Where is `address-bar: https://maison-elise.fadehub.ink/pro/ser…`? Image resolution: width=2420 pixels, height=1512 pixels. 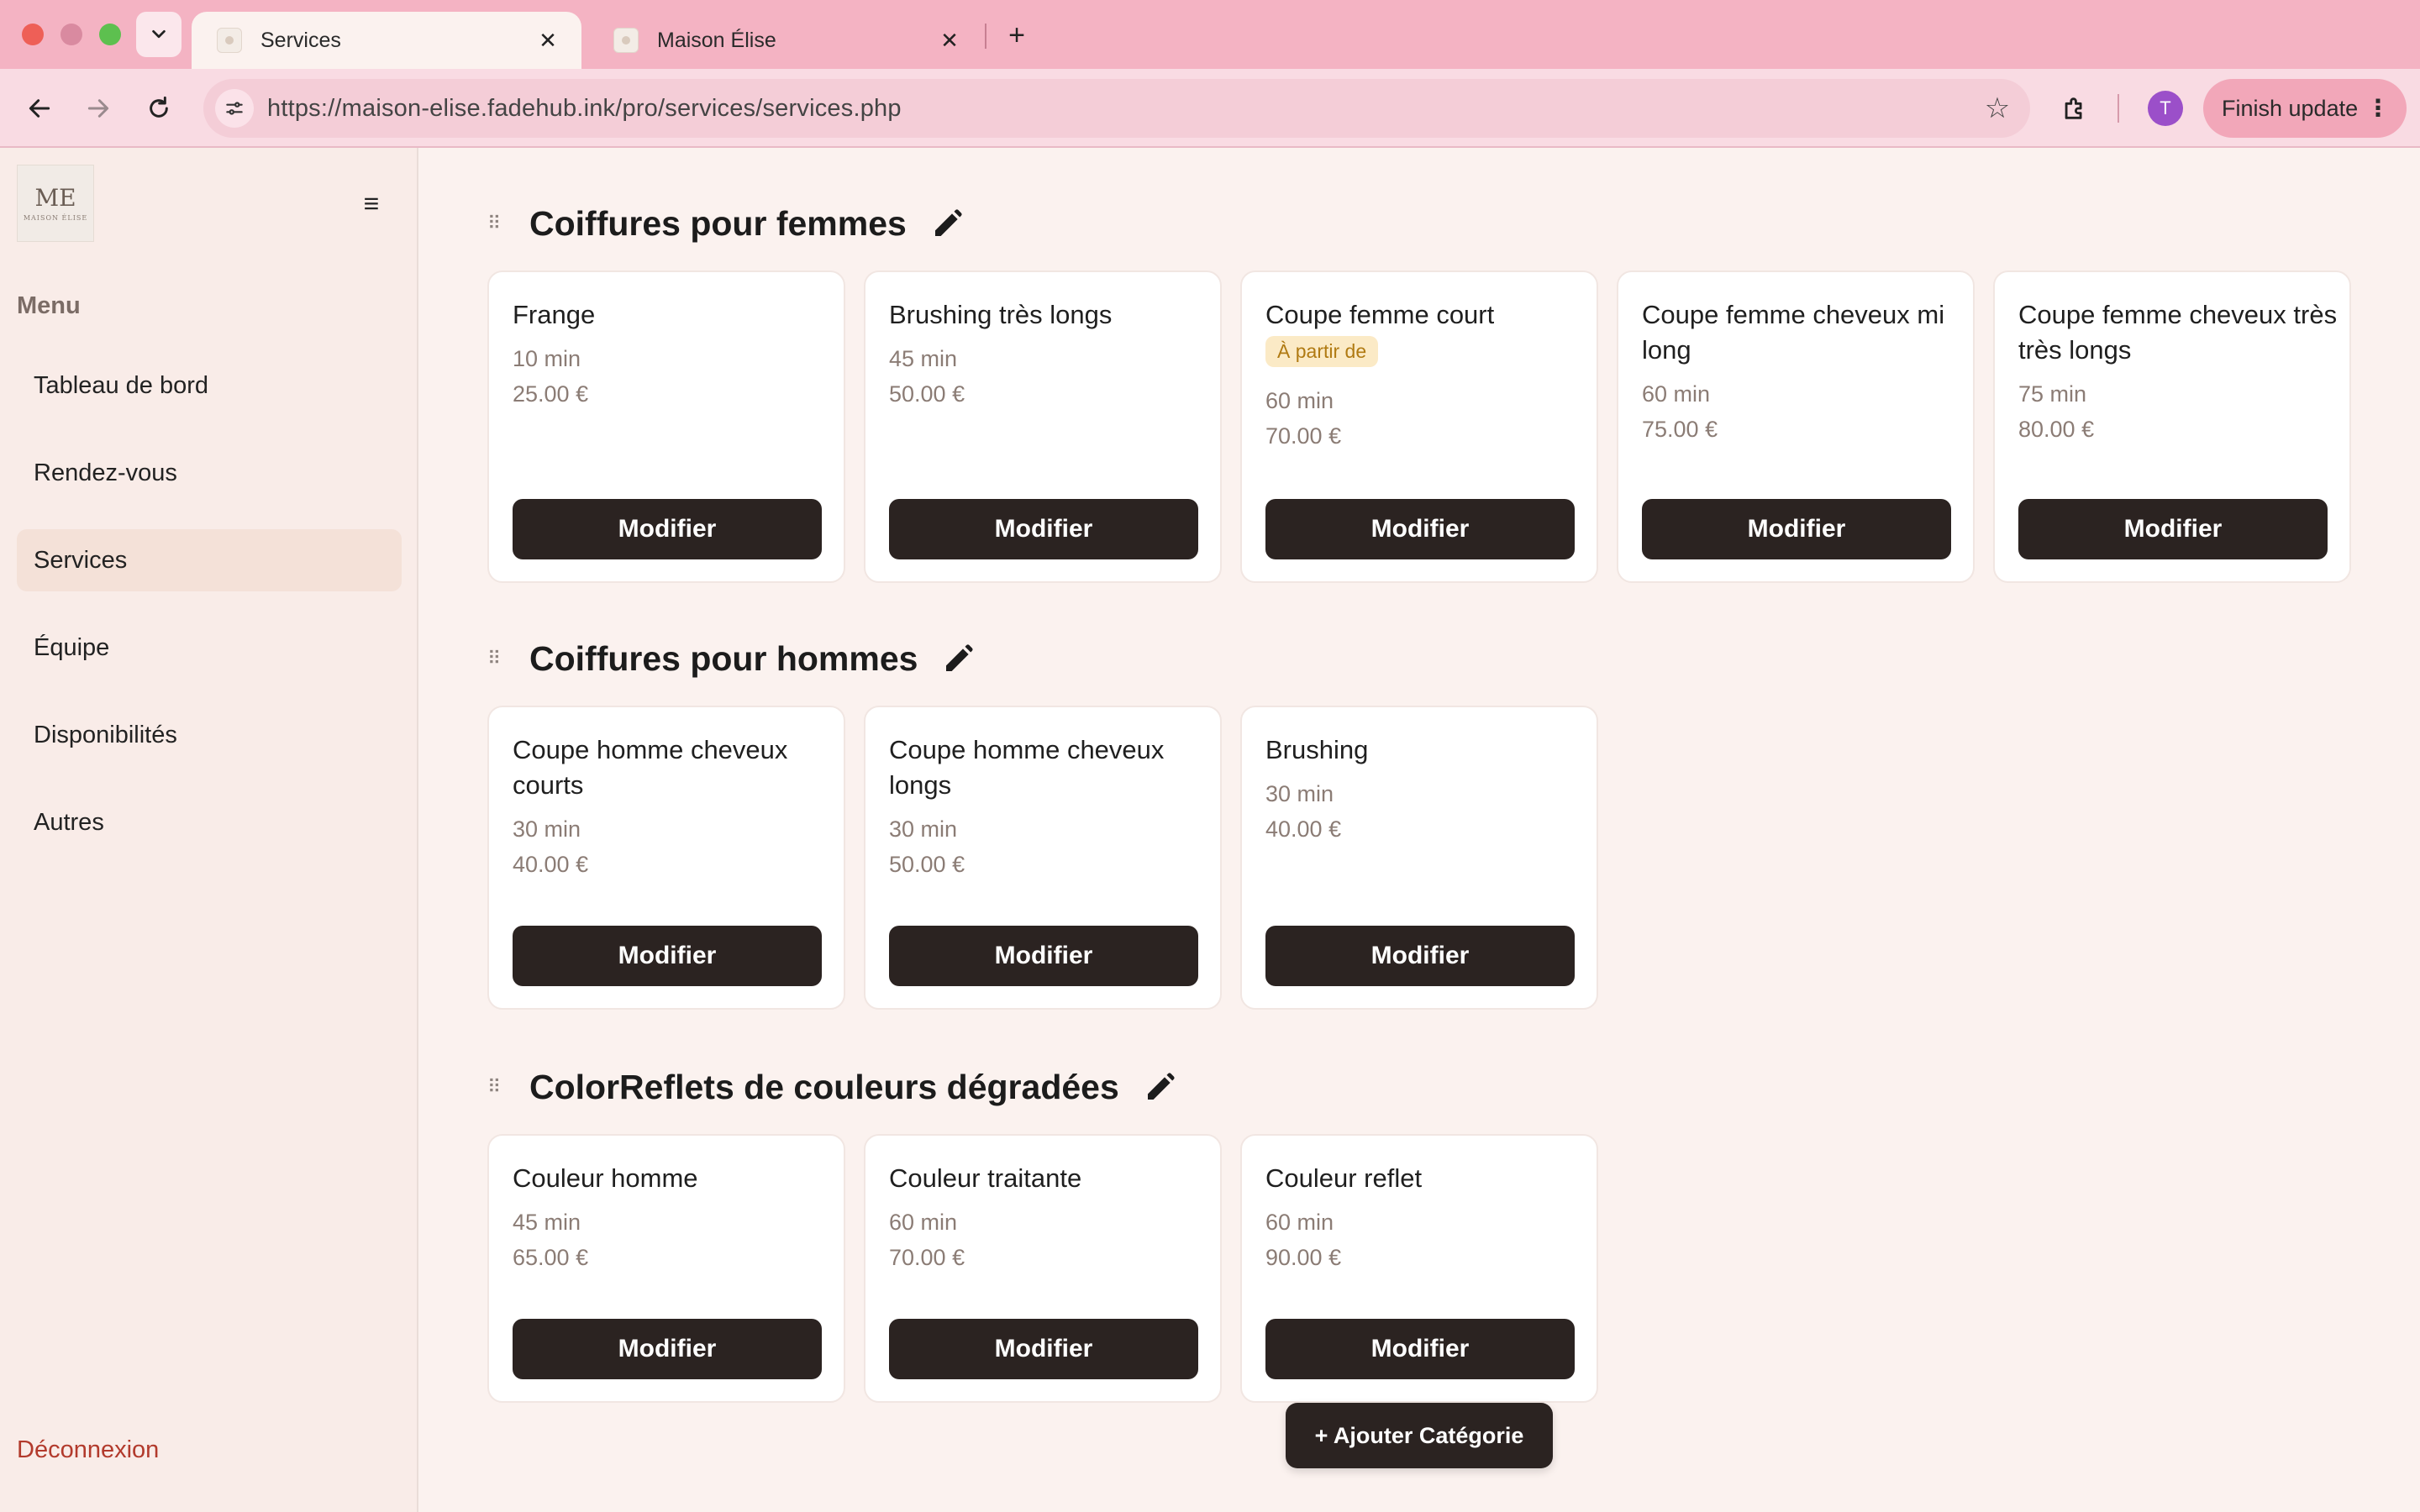
address-bar: https://maison-elise.fadehub.ink/pro/ser… is located at coordinates (1116, 108).